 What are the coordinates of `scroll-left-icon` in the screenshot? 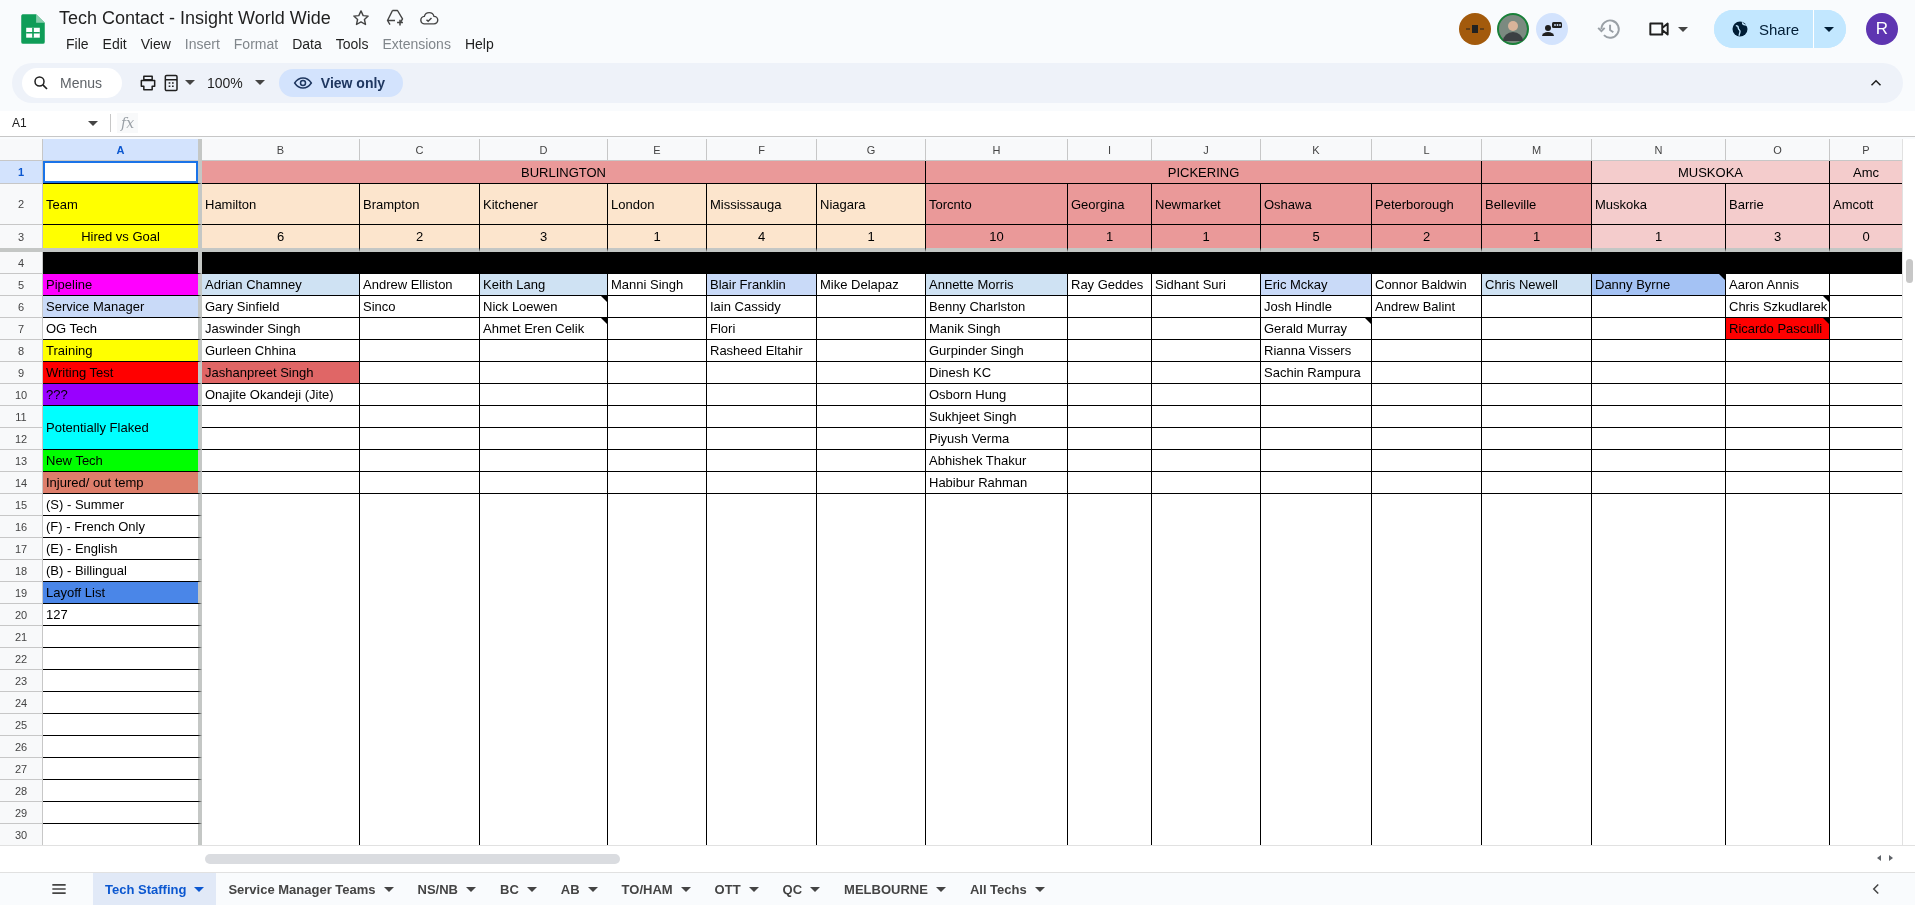 It's located at (1879, 858).